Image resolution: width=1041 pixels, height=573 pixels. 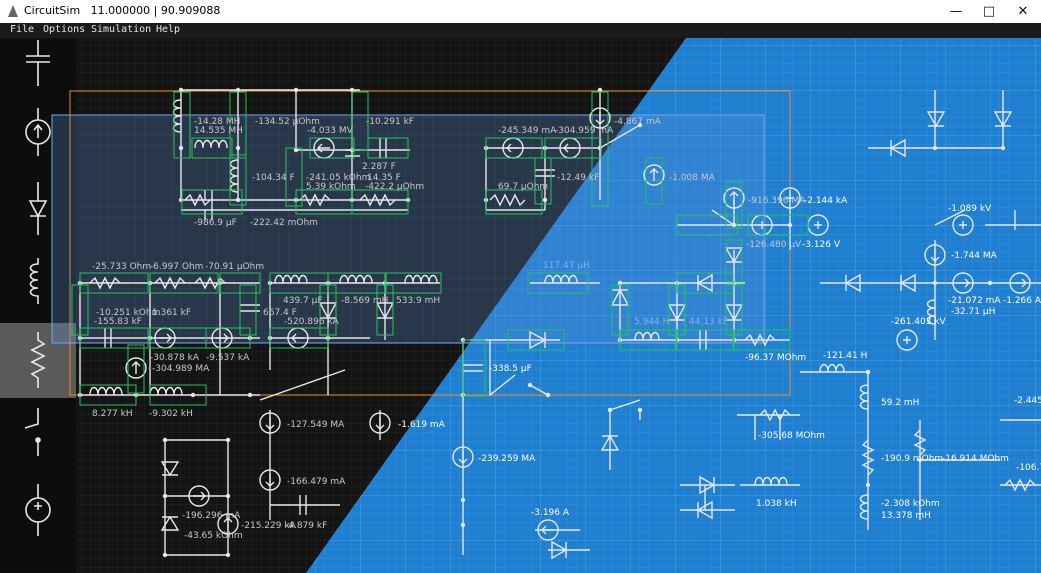 What do you see at coordinates (316, 482) in the screenshot?
I see `label: -166.479 mA` at bounding box center [316, 482].